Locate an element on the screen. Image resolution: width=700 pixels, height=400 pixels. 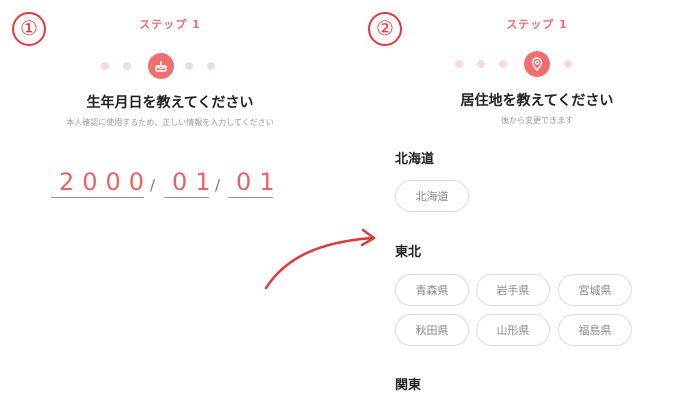
prefecture-chip: 秋田県 is located at coordinates (432, 330).